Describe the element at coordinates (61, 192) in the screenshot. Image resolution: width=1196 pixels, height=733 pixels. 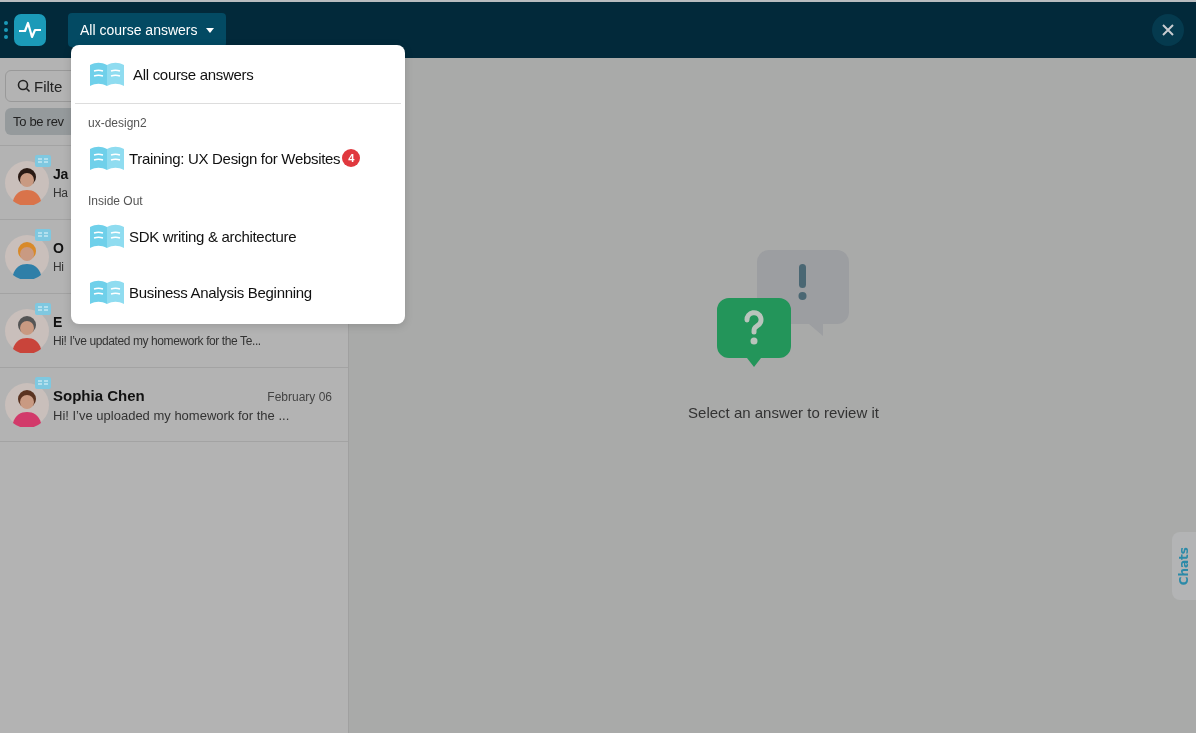
I see `answer-preview: Ha` at that location.